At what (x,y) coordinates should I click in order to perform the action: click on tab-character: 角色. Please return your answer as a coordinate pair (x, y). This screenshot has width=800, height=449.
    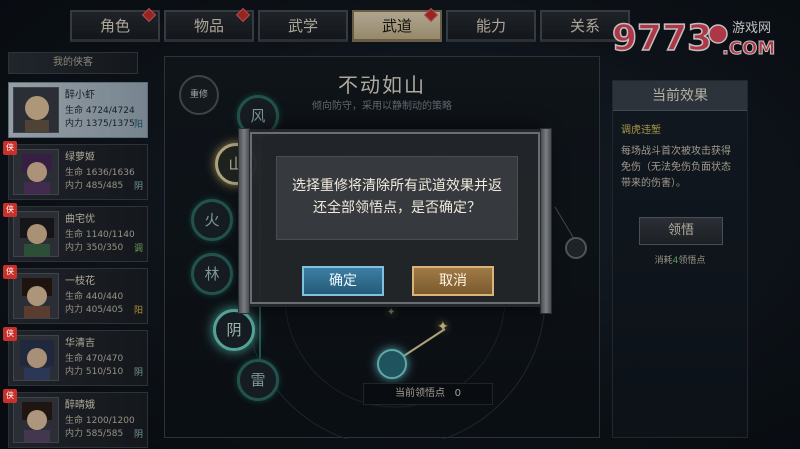
    Looking at the image, I should click on (115, 24).